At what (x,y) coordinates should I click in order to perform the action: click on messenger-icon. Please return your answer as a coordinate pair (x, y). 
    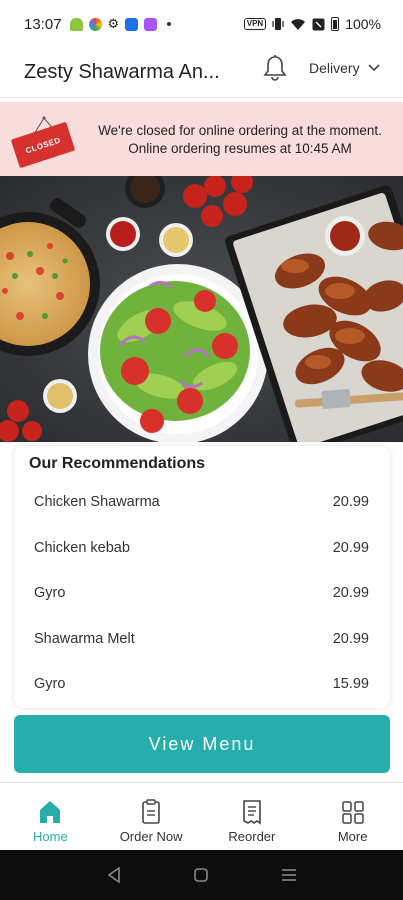
    Looking at the image, I should click on (132, 24).